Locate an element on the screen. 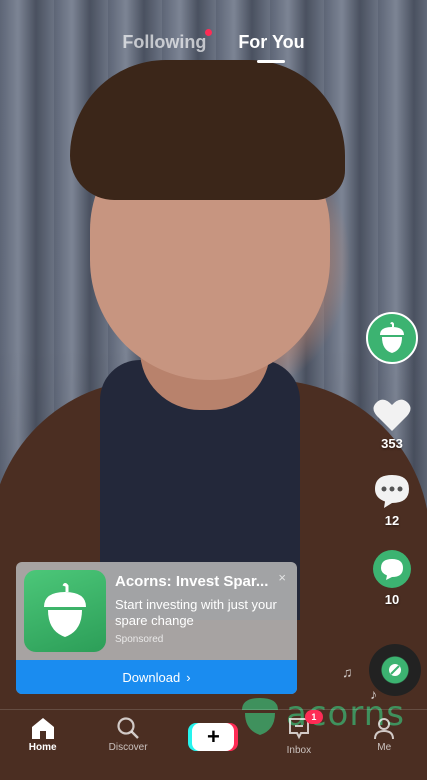  download-button: Download › is located at coordinates (156, 677).